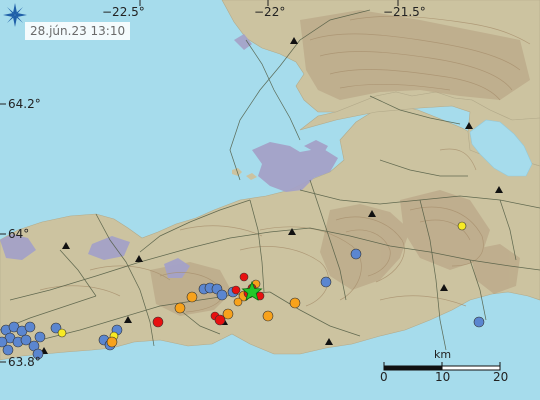 Image resolution: width=540 pixels, height=400 pixels. Describe the element at coordinates (384, 377) in the screenshot. I see `scale-tick-label: 0` at that location.